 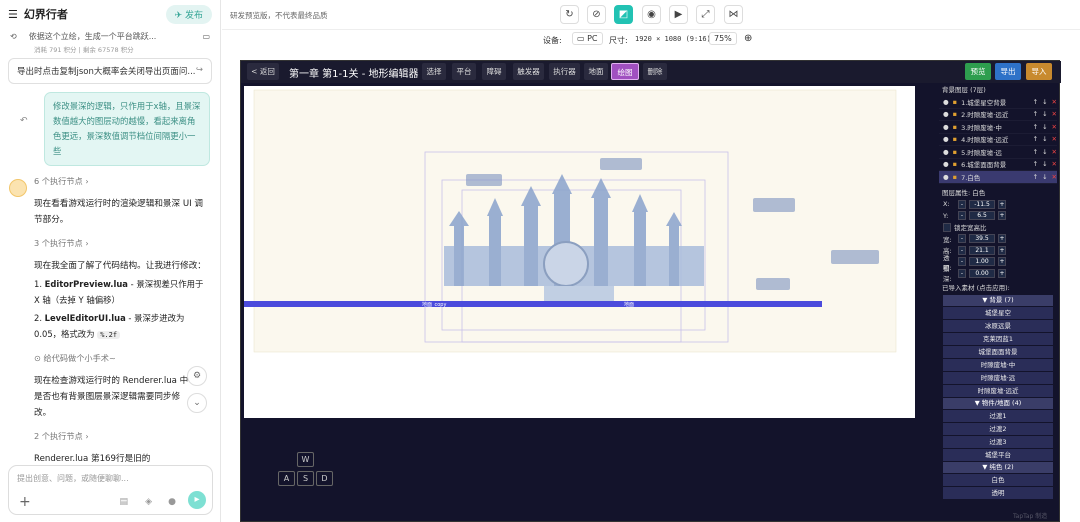 I want to click on tool-platform: 平台, so click(x=464, y=71).